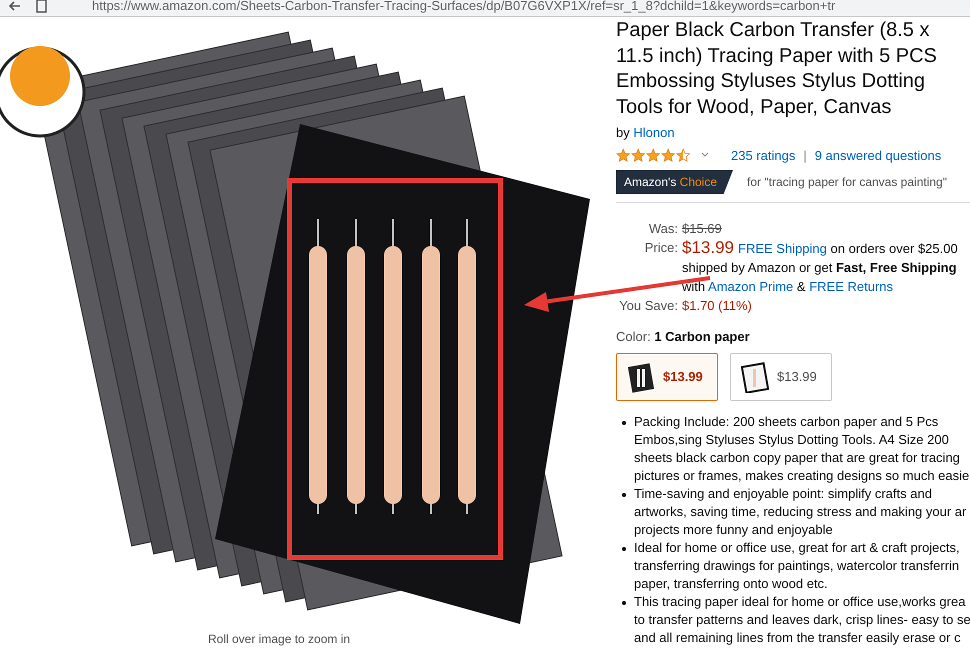 This screenshot has width=970, height=651. I want to click on save-amount: $1.70 (11%), so click(717, 306).